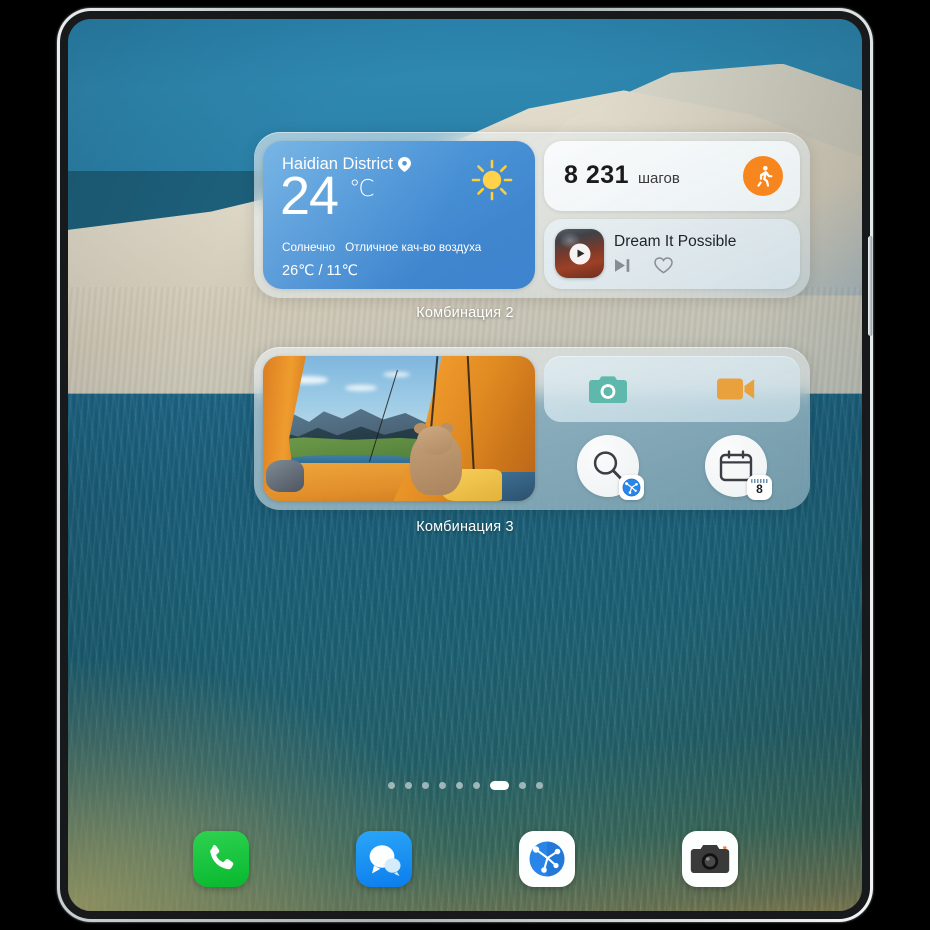 This screenshot has width=930, height=930. I want to click on weather-condition-row: Солнечно Отличное кач-во воздуха, so click(381, 247).